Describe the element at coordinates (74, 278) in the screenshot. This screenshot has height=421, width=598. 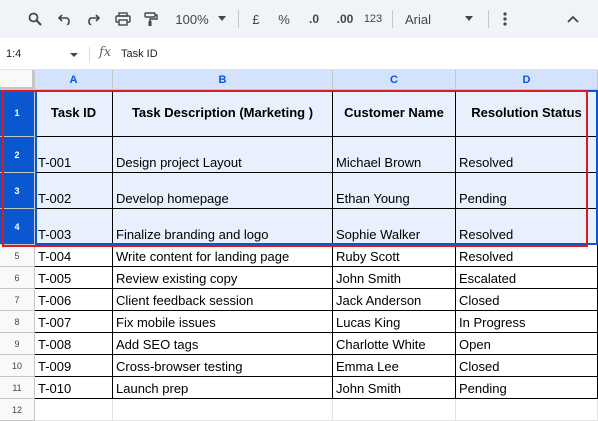
I see `cell-a6: T-005` at that location.